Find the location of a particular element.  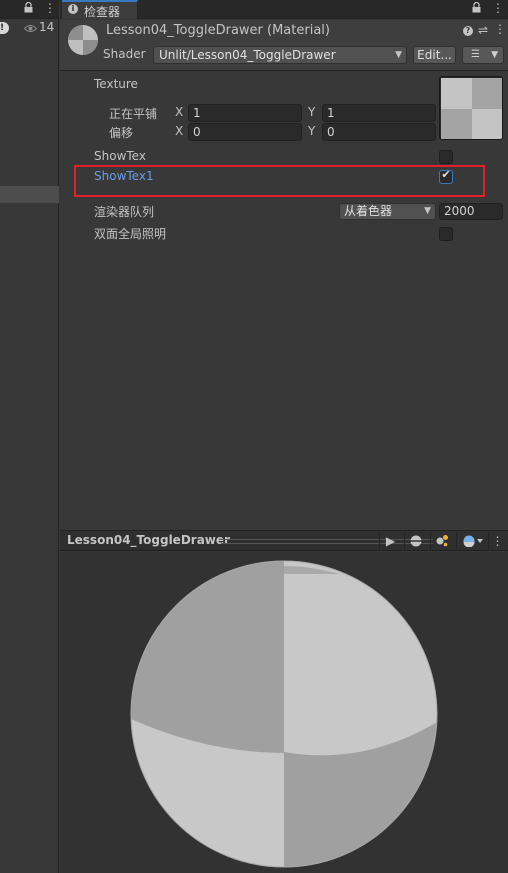

play-icon: ▶ is located at coordinates (390, 541).